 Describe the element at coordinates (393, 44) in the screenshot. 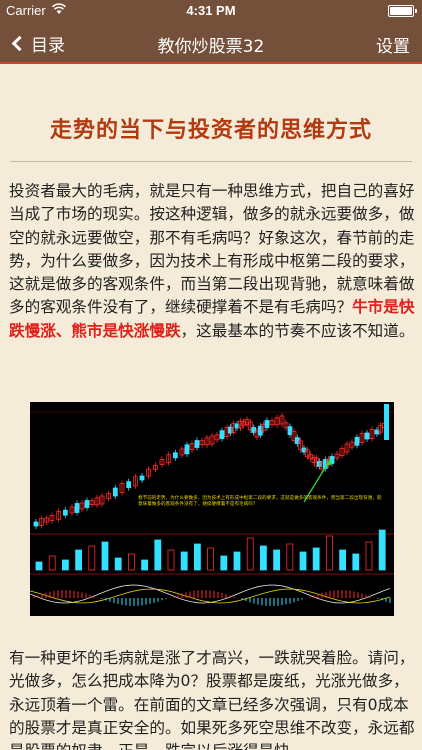

I see `settings-button: 设置` at that location.